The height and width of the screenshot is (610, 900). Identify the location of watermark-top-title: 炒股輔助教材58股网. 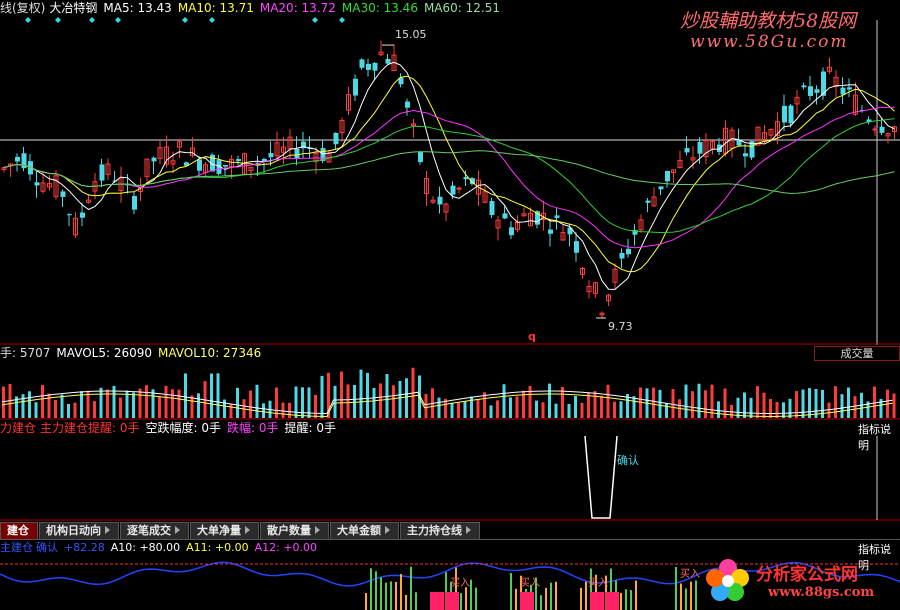
(768, 21).